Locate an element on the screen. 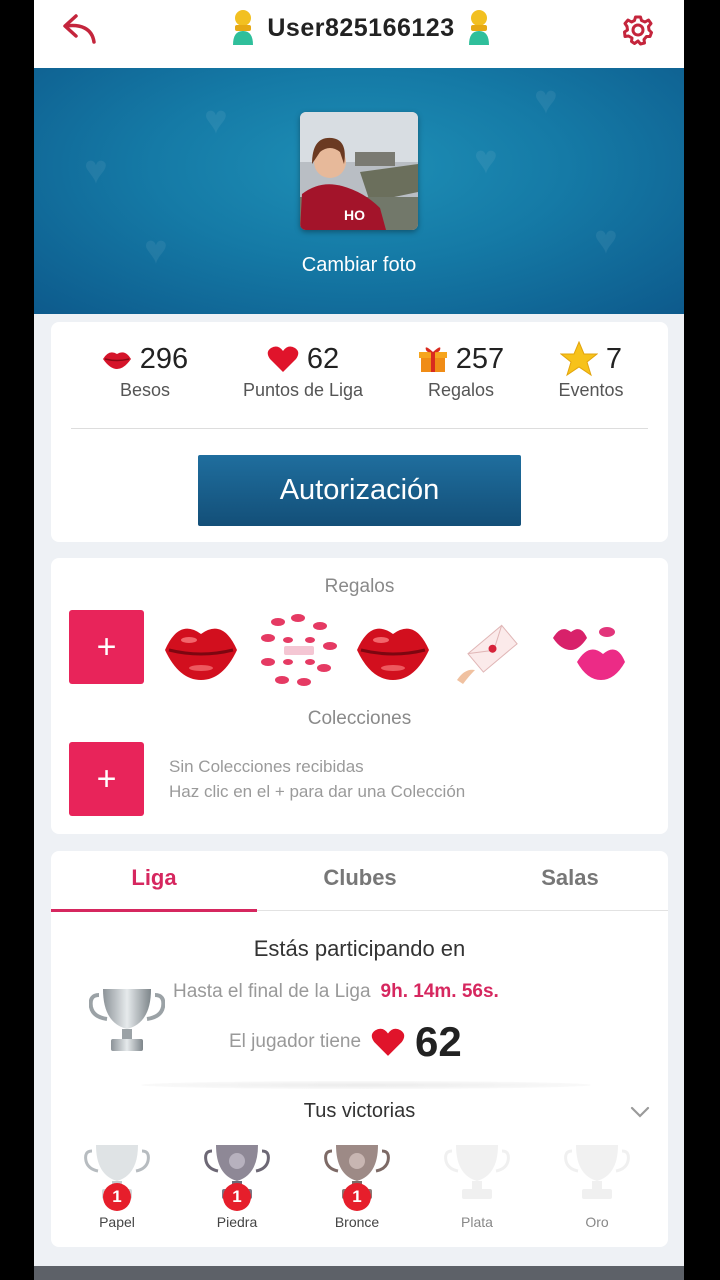 This screenshot has height=1280, width=720. league-timer: 9h. 14m. 56s. is located at coordinates (439, 991).